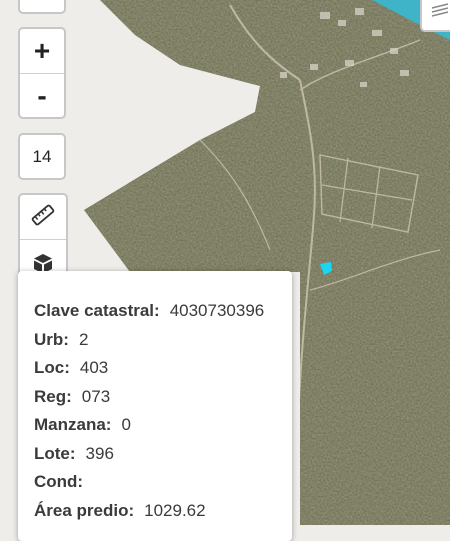 The image size is (450, 541). Describe the element at coordinates (84, 510) in the screenshot. I see `field-key: Área predio:` at that location.